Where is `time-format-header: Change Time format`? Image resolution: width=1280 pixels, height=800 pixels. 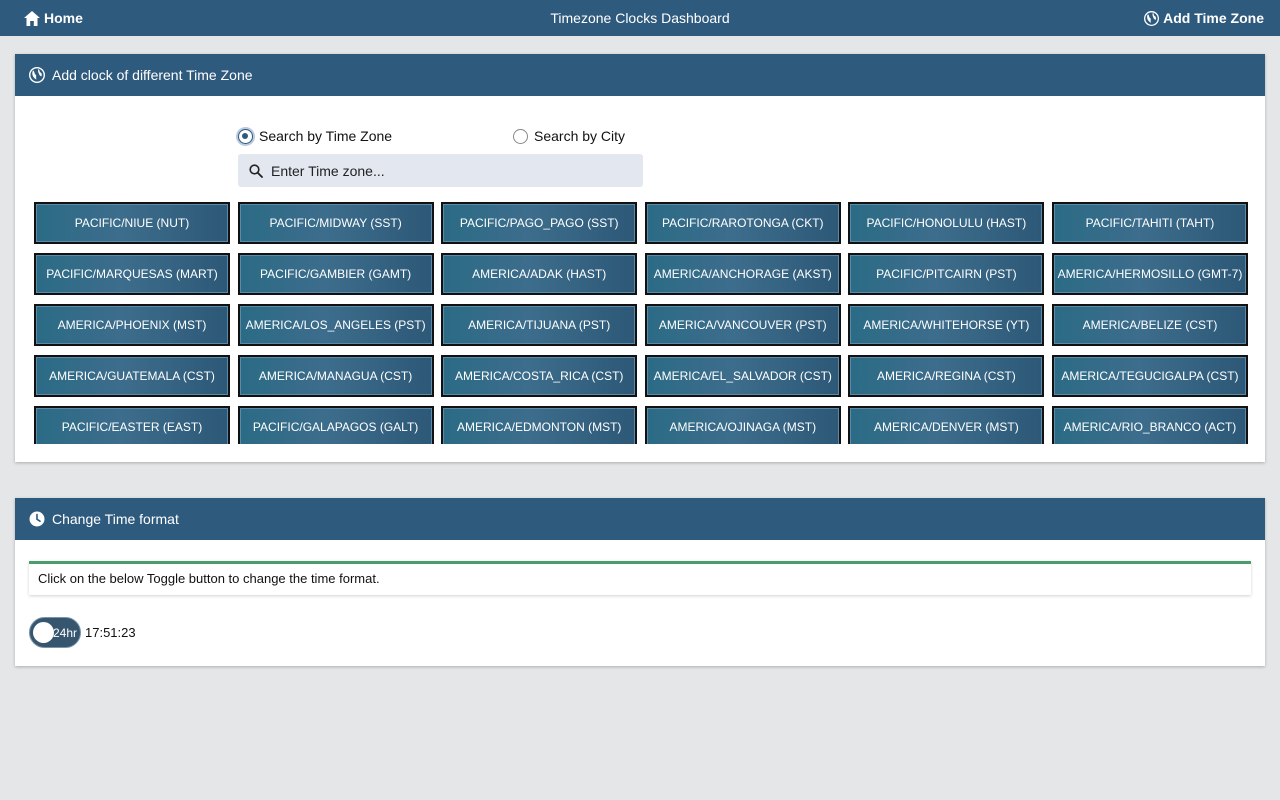 time-format-header: Change Time format is located at coordinates (640, 519).